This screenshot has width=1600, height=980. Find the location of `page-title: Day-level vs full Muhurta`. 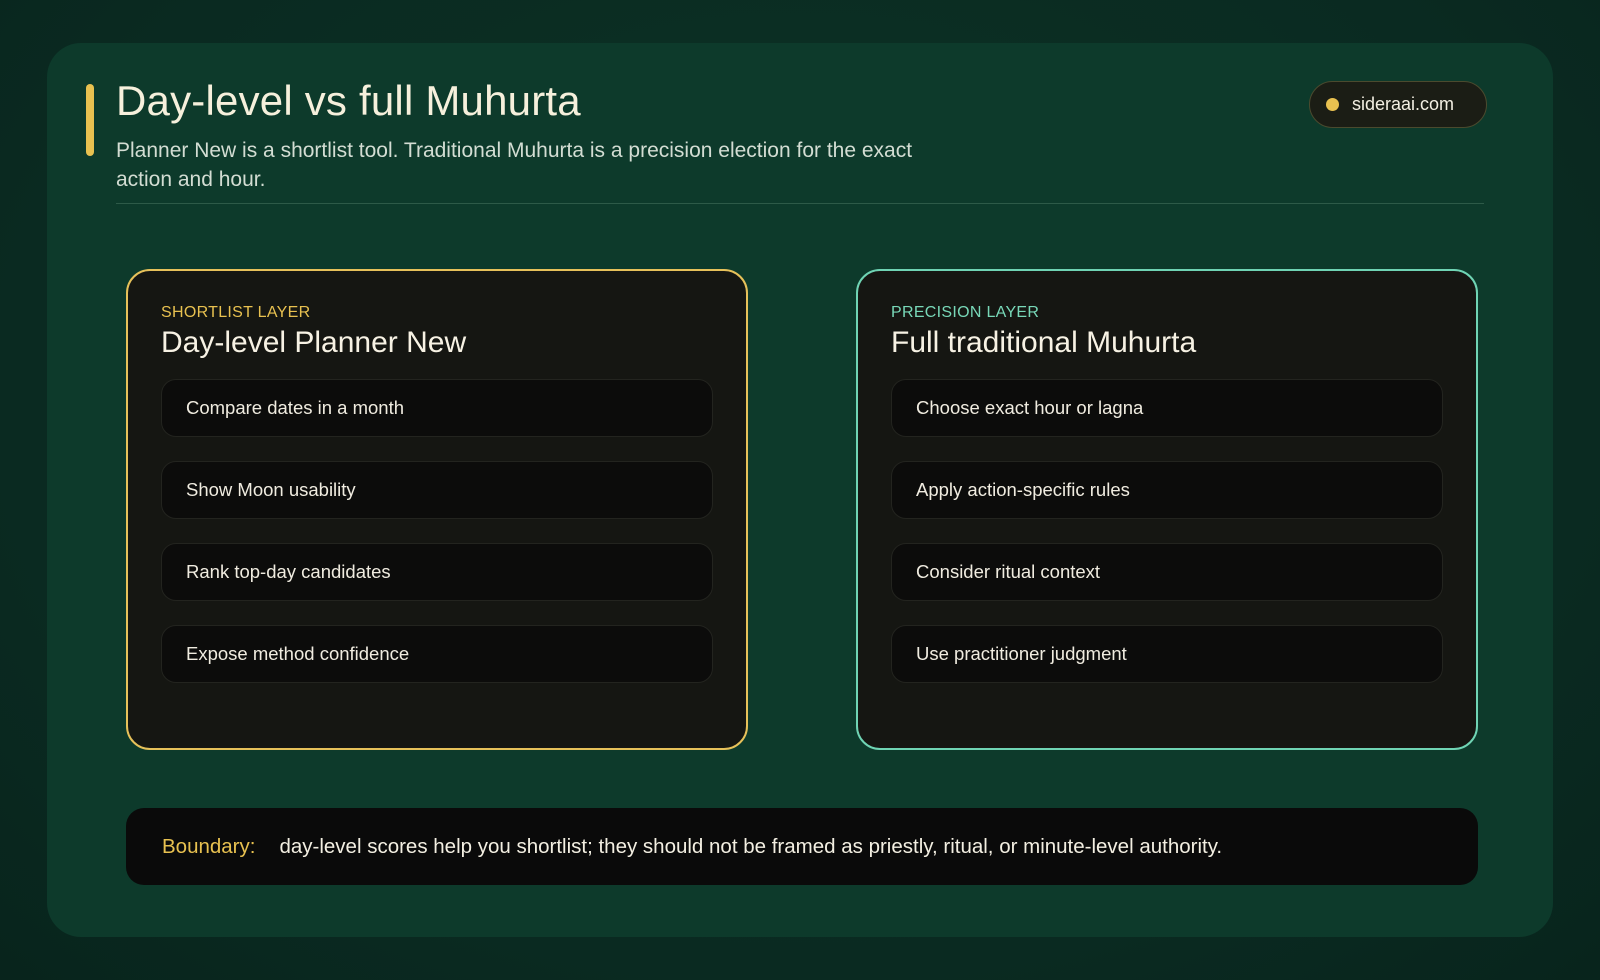

page-title: Day-level vs full Muhurta is located at coordinates (348, 100).